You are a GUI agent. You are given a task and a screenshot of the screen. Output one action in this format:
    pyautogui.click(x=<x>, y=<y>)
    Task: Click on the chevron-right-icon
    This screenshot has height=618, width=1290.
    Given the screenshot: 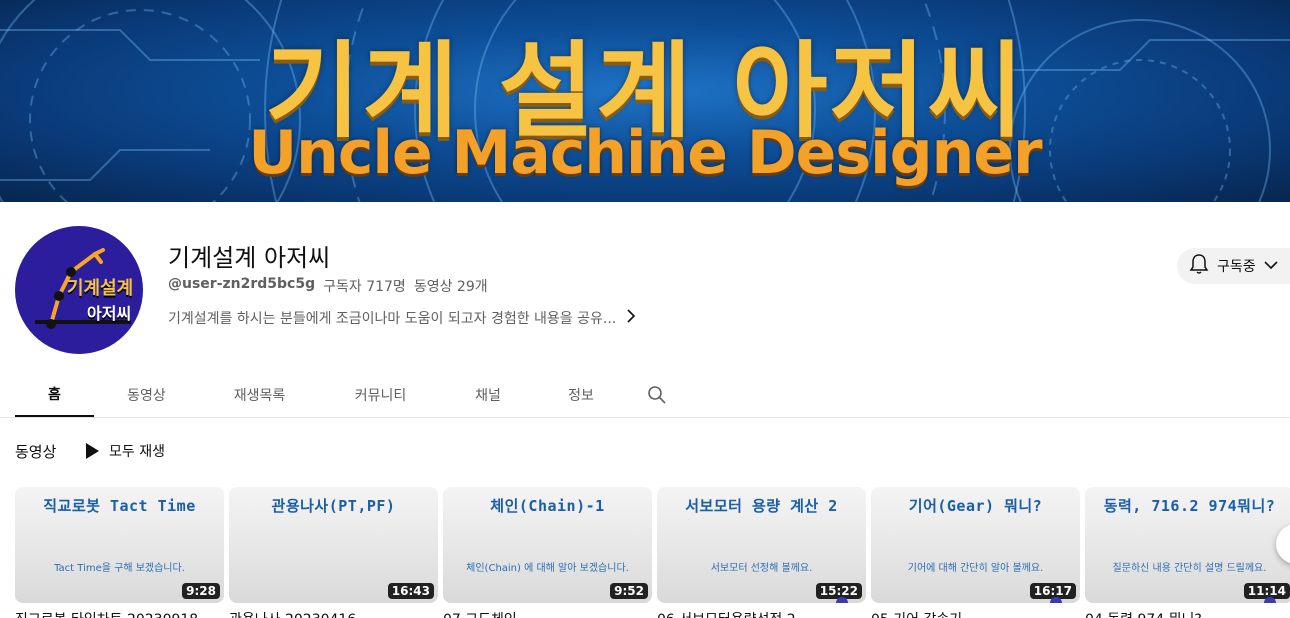 What is the action you would take?
    pyautogui.click(x=631, y=317)
    